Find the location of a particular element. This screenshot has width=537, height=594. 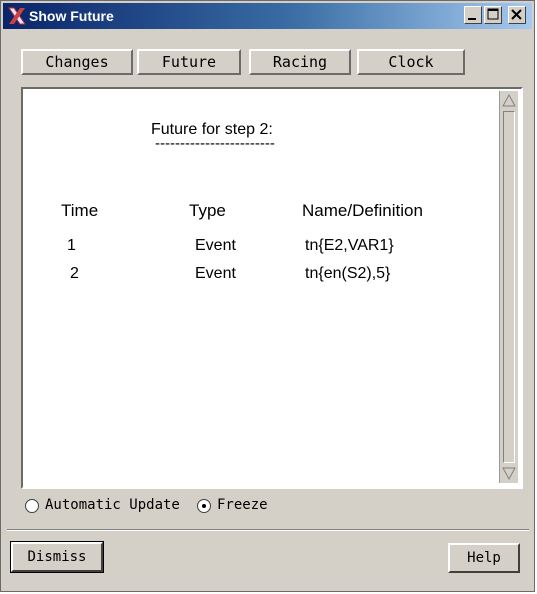

column-header-definition: Name/Definition is located at coordinates (362, 210).